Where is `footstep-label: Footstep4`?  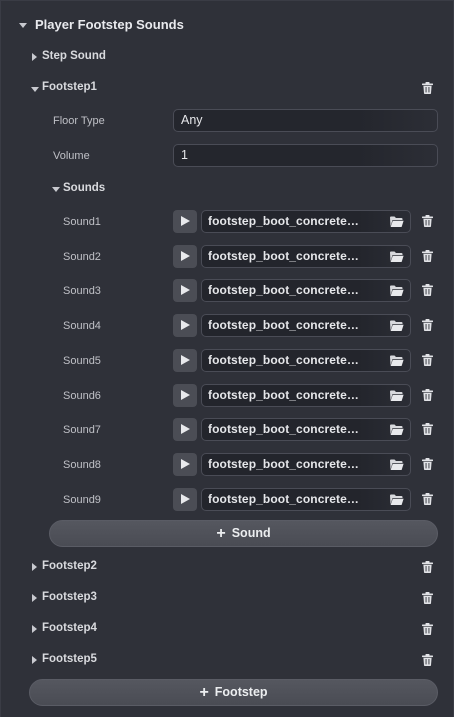
footstep-label: Footstep4 is located at coordinates (69, 628).